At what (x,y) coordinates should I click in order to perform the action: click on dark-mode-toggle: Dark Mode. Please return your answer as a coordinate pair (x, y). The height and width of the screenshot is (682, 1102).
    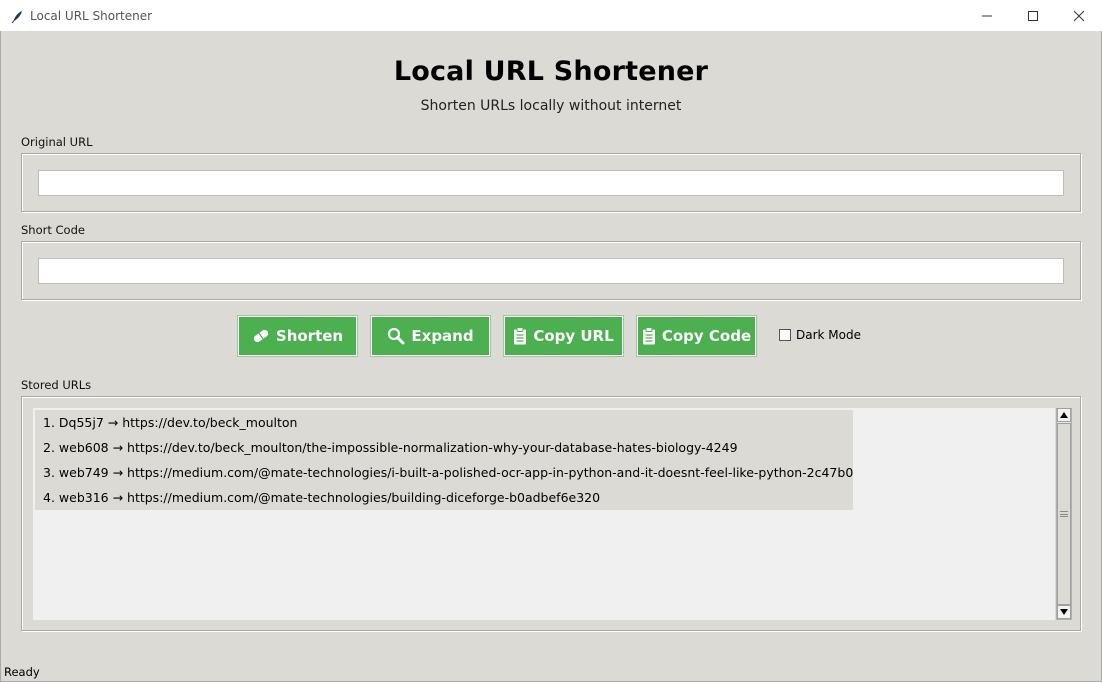
    Looking at the image, I should click on (820, 335).